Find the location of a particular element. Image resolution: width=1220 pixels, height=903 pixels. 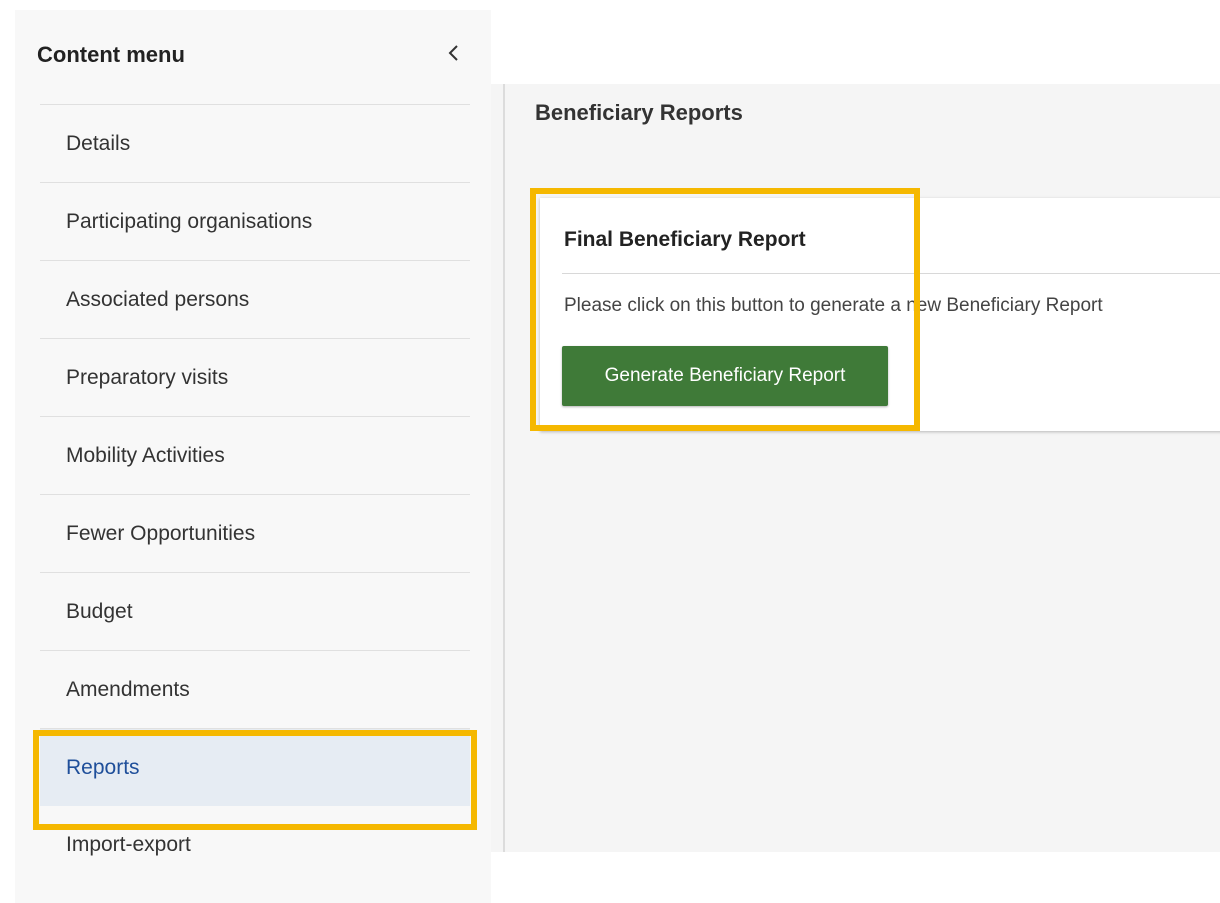

menu-item-label: Import-export is located at coordinates (128, 844).